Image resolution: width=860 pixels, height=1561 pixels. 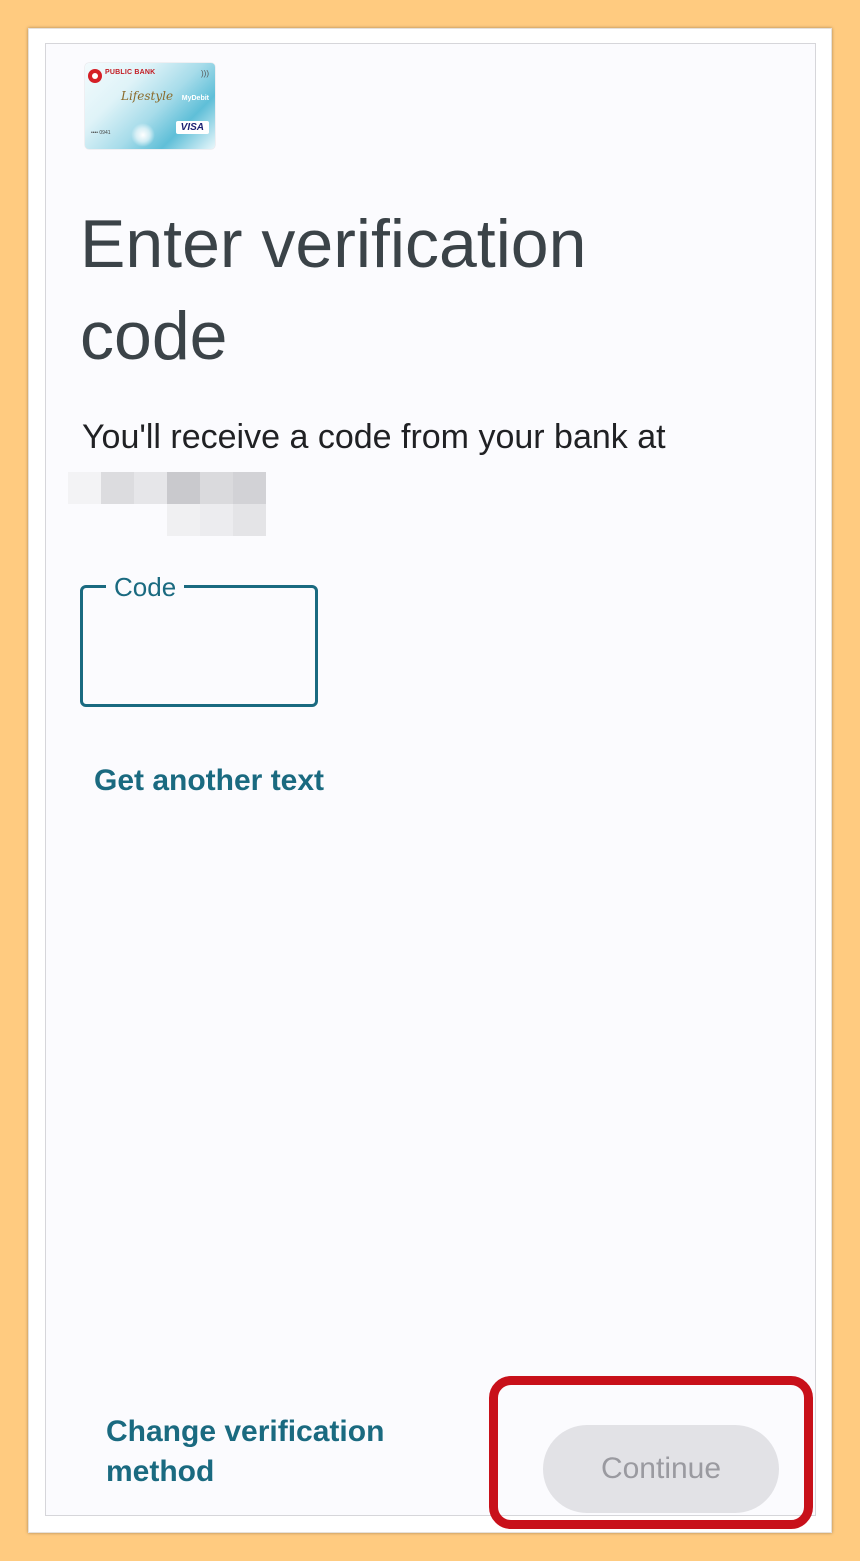 What do you see at coordinates (205, 73) in the screenshot?
I see `contactless-icon: )))` at bounding box center [205, 73].